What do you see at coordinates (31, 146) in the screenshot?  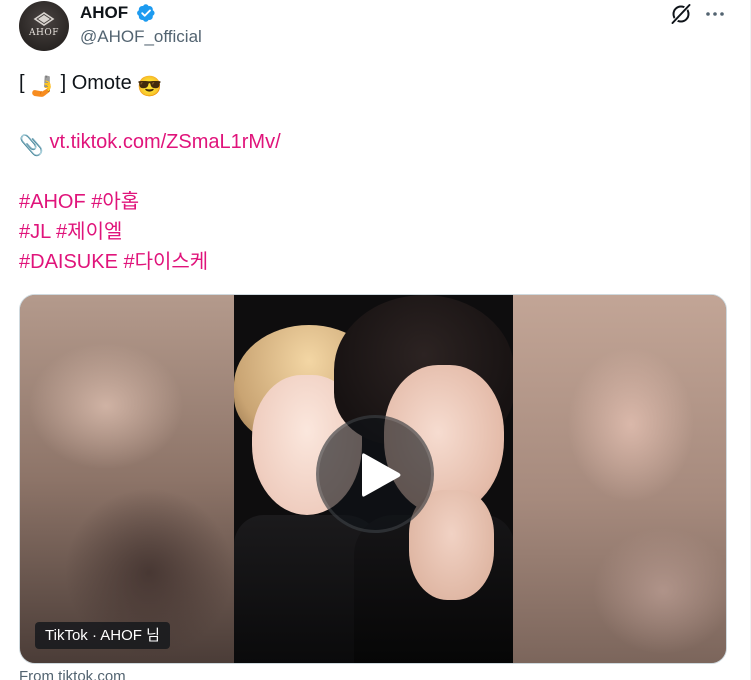 I see `paperclip-emoji: 📎` at bounding box center [31, 146].